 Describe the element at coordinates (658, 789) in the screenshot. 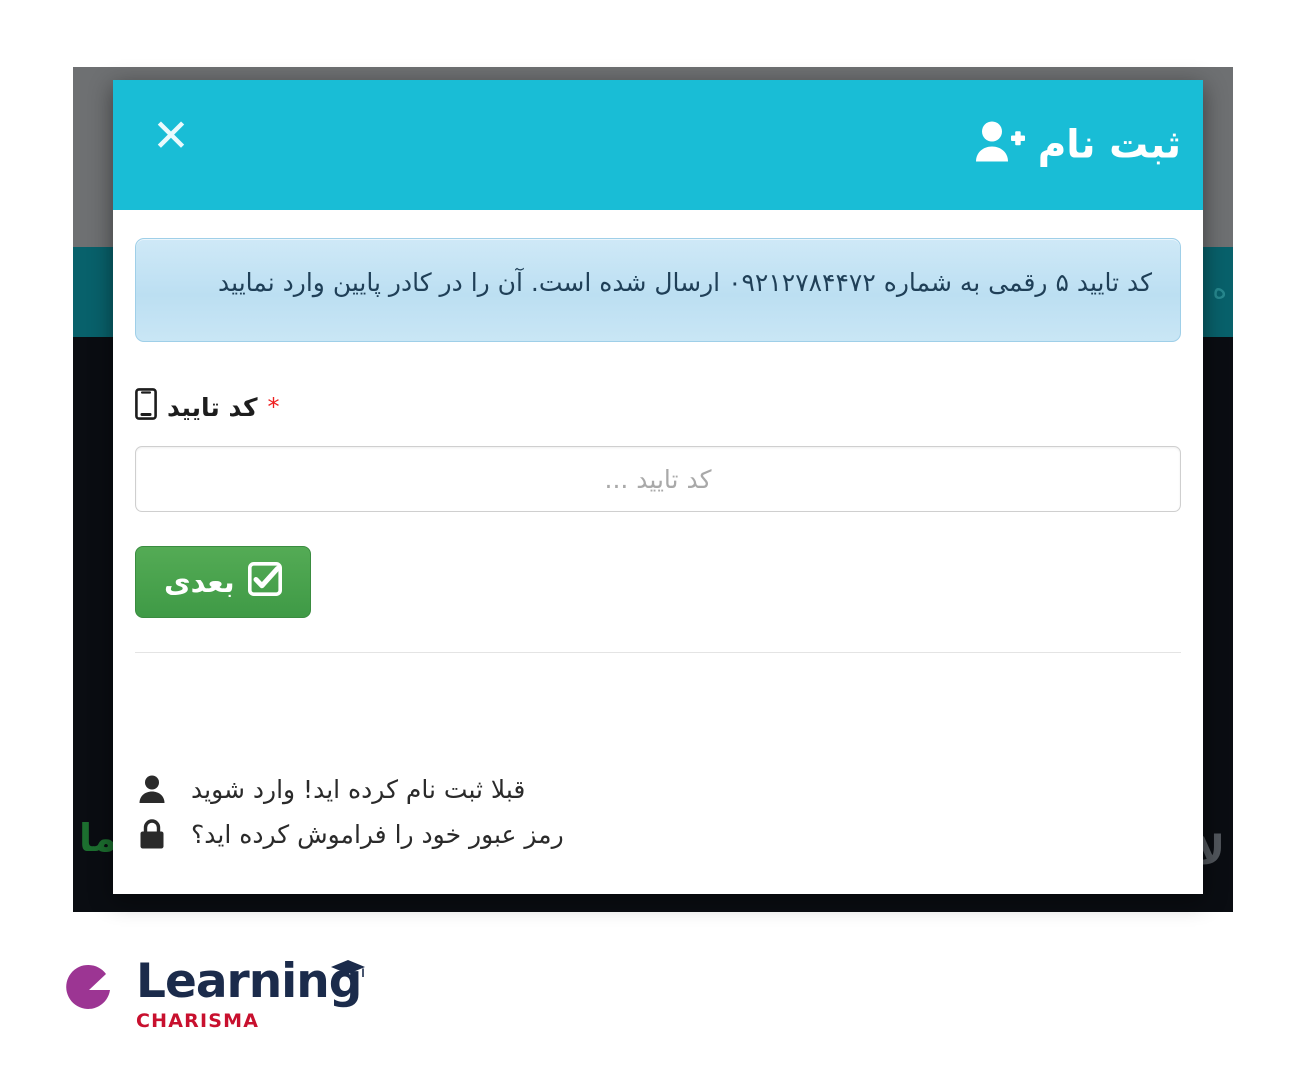

I see `login-link: قبلا ثبت نام کرده اید! وارد شوید` at that location.